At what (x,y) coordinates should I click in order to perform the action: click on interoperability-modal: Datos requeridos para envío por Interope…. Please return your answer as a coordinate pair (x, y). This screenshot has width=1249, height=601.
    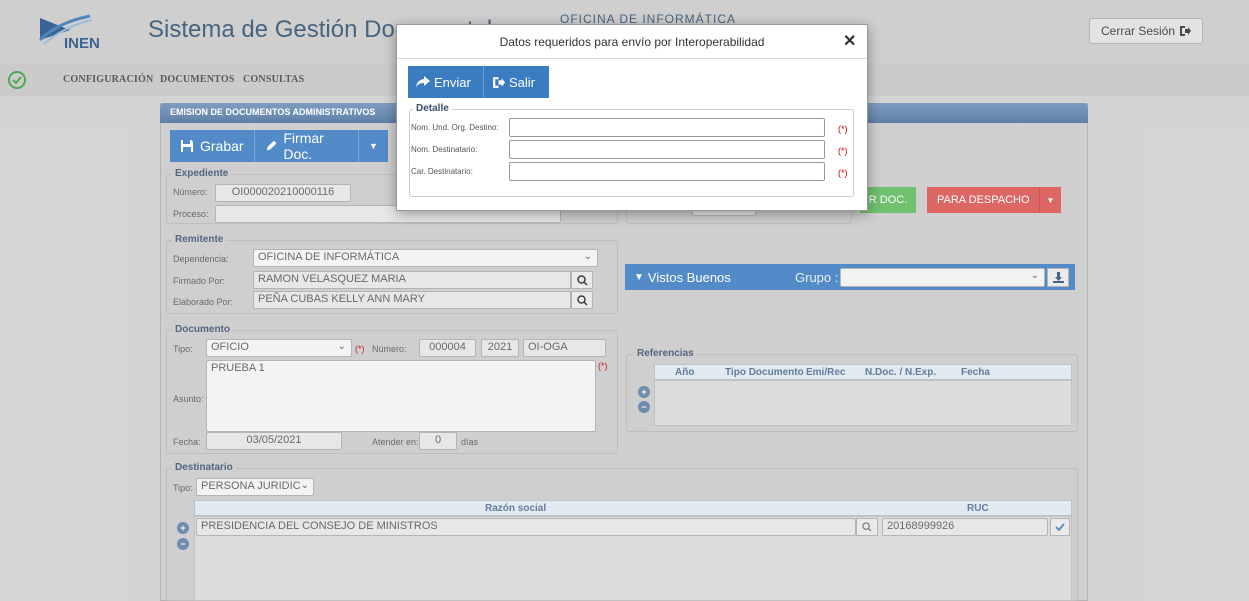
    Looking at the image, I should click on (632, 117).